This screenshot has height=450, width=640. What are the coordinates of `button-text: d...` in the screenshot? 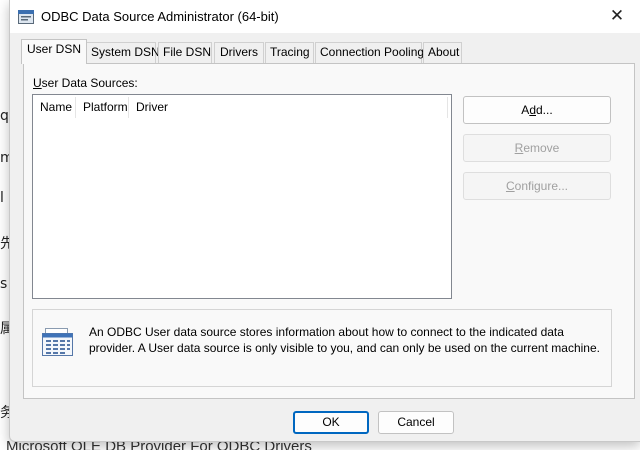 It's located at (544, 110).